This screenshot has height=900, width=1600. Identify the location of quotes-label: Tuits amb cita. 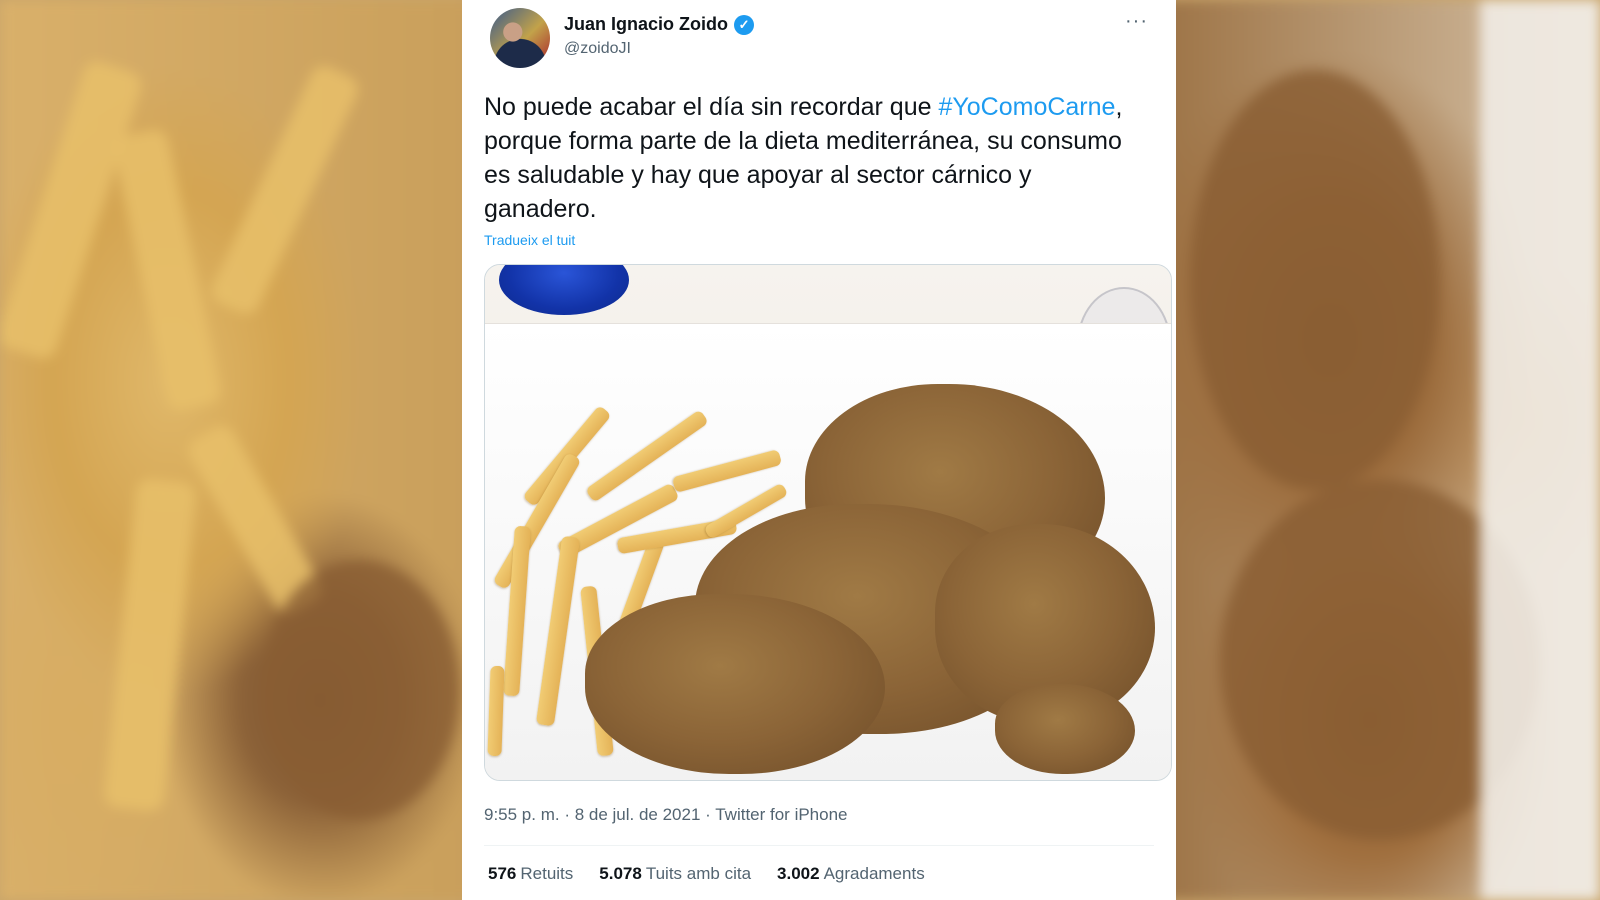
(698, 873).